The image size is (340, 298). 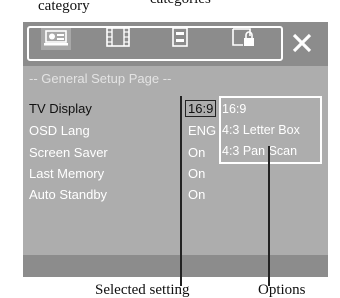 I want to click on setting-tv-display: TV Display, so click(x=60, y=108).